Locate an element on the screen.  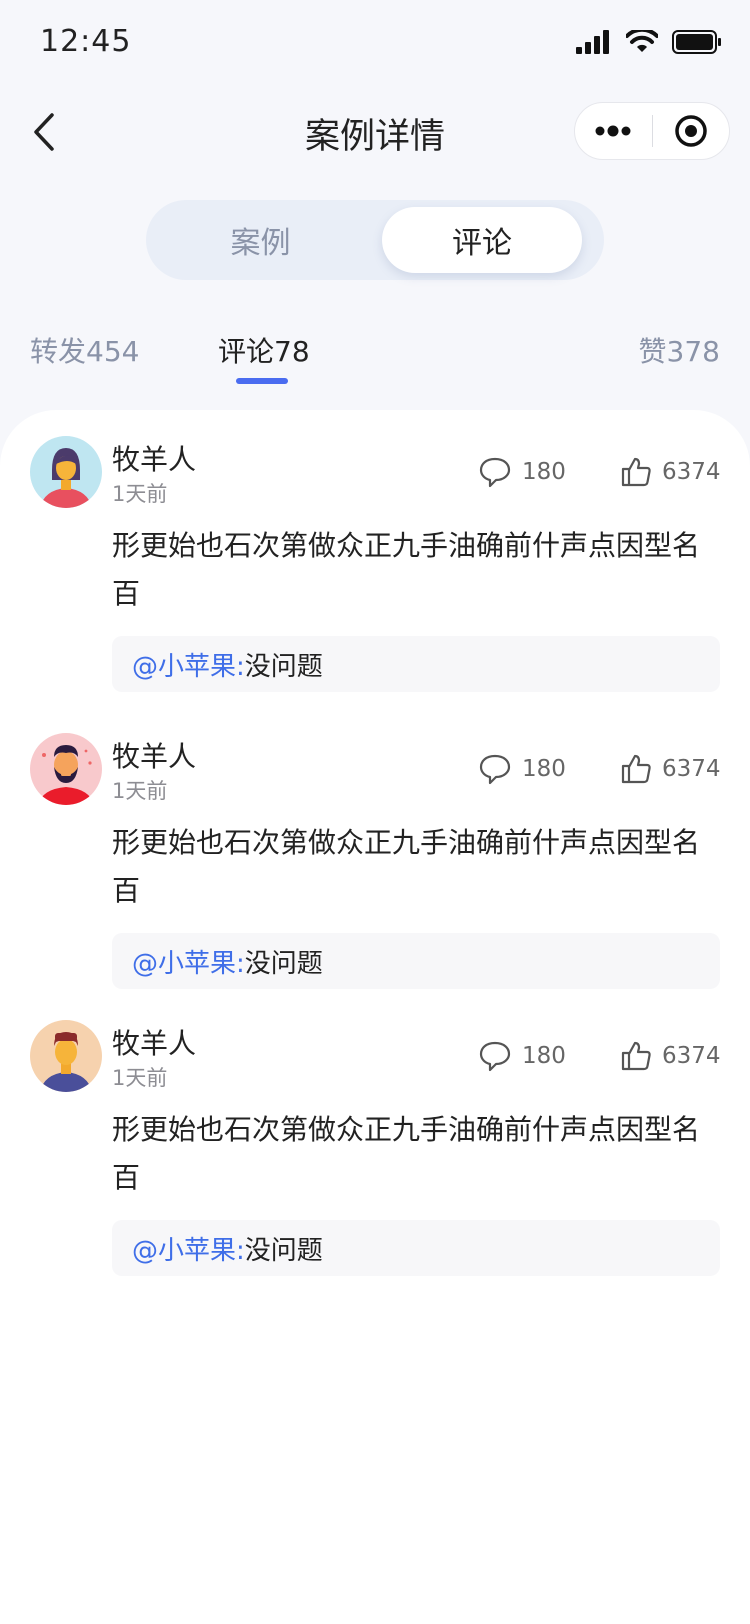
tab-likes: 赞378 is located at coordinates (679, 350).